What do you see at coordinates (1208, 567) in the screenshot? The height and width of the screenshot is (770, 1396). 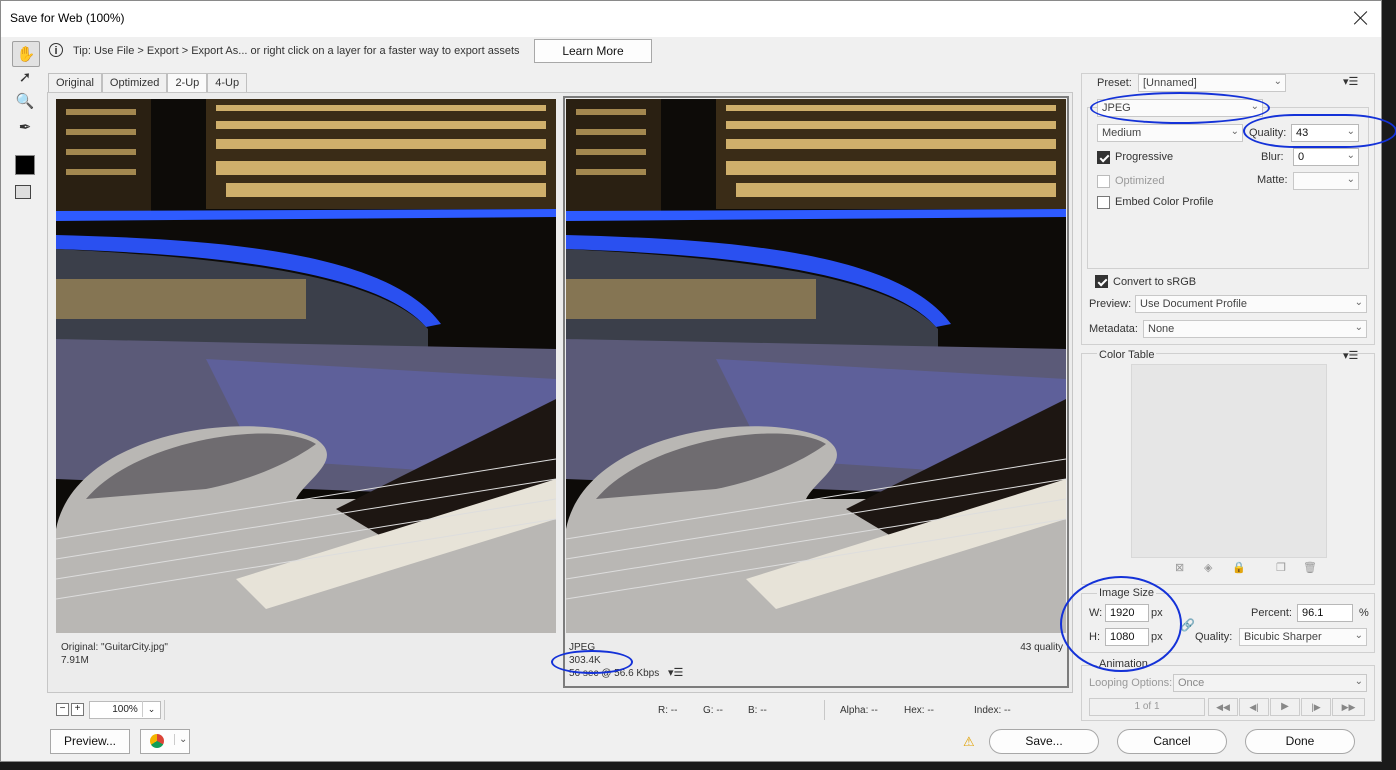 I see `web-shift-icon: ◈` at bounding box center [1208, 567].